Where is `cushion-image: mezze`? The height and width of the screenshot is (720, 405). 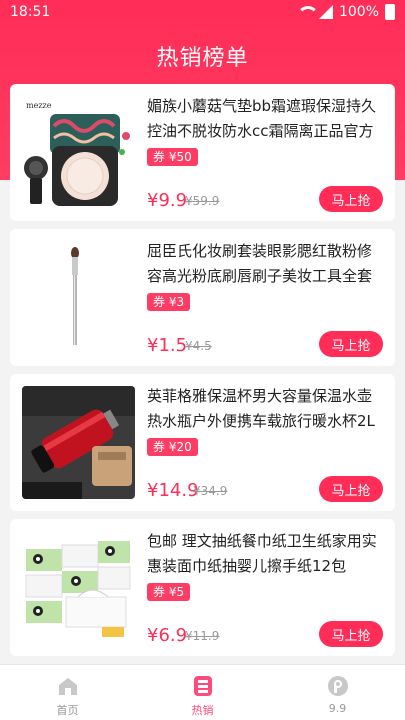
cushion-image: mezze is located at coordinates (78, 152).